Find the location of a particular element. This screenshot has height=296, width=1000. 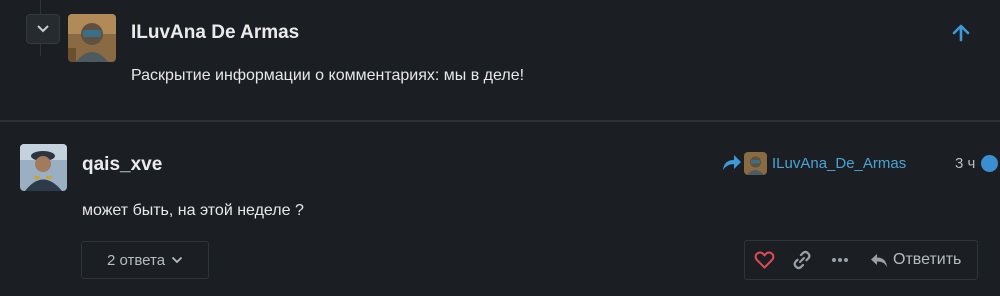

parent-username: ILuvAna De Armas is located at coordinates (215, 33).